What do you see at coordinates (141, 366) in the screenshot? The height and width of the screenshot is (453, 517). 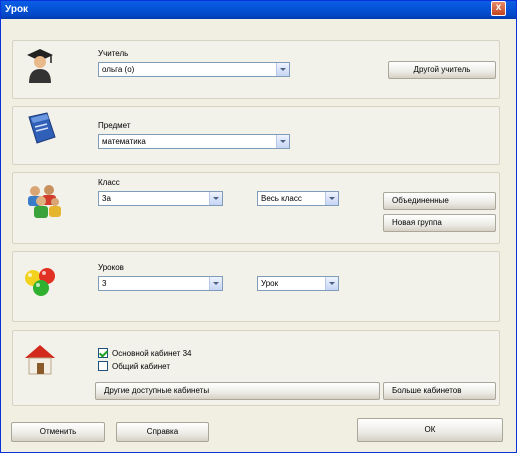 I see `shared-room-label: Общий кабинет` at bounding box center [141, 366].